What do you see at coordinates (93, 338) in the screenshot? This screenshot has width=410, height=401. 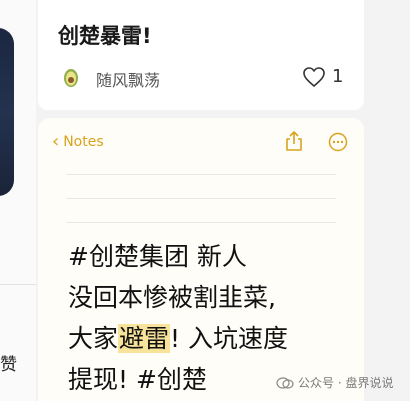 I see `note-line-3-start: 大家` at bounding box center [93, 338].